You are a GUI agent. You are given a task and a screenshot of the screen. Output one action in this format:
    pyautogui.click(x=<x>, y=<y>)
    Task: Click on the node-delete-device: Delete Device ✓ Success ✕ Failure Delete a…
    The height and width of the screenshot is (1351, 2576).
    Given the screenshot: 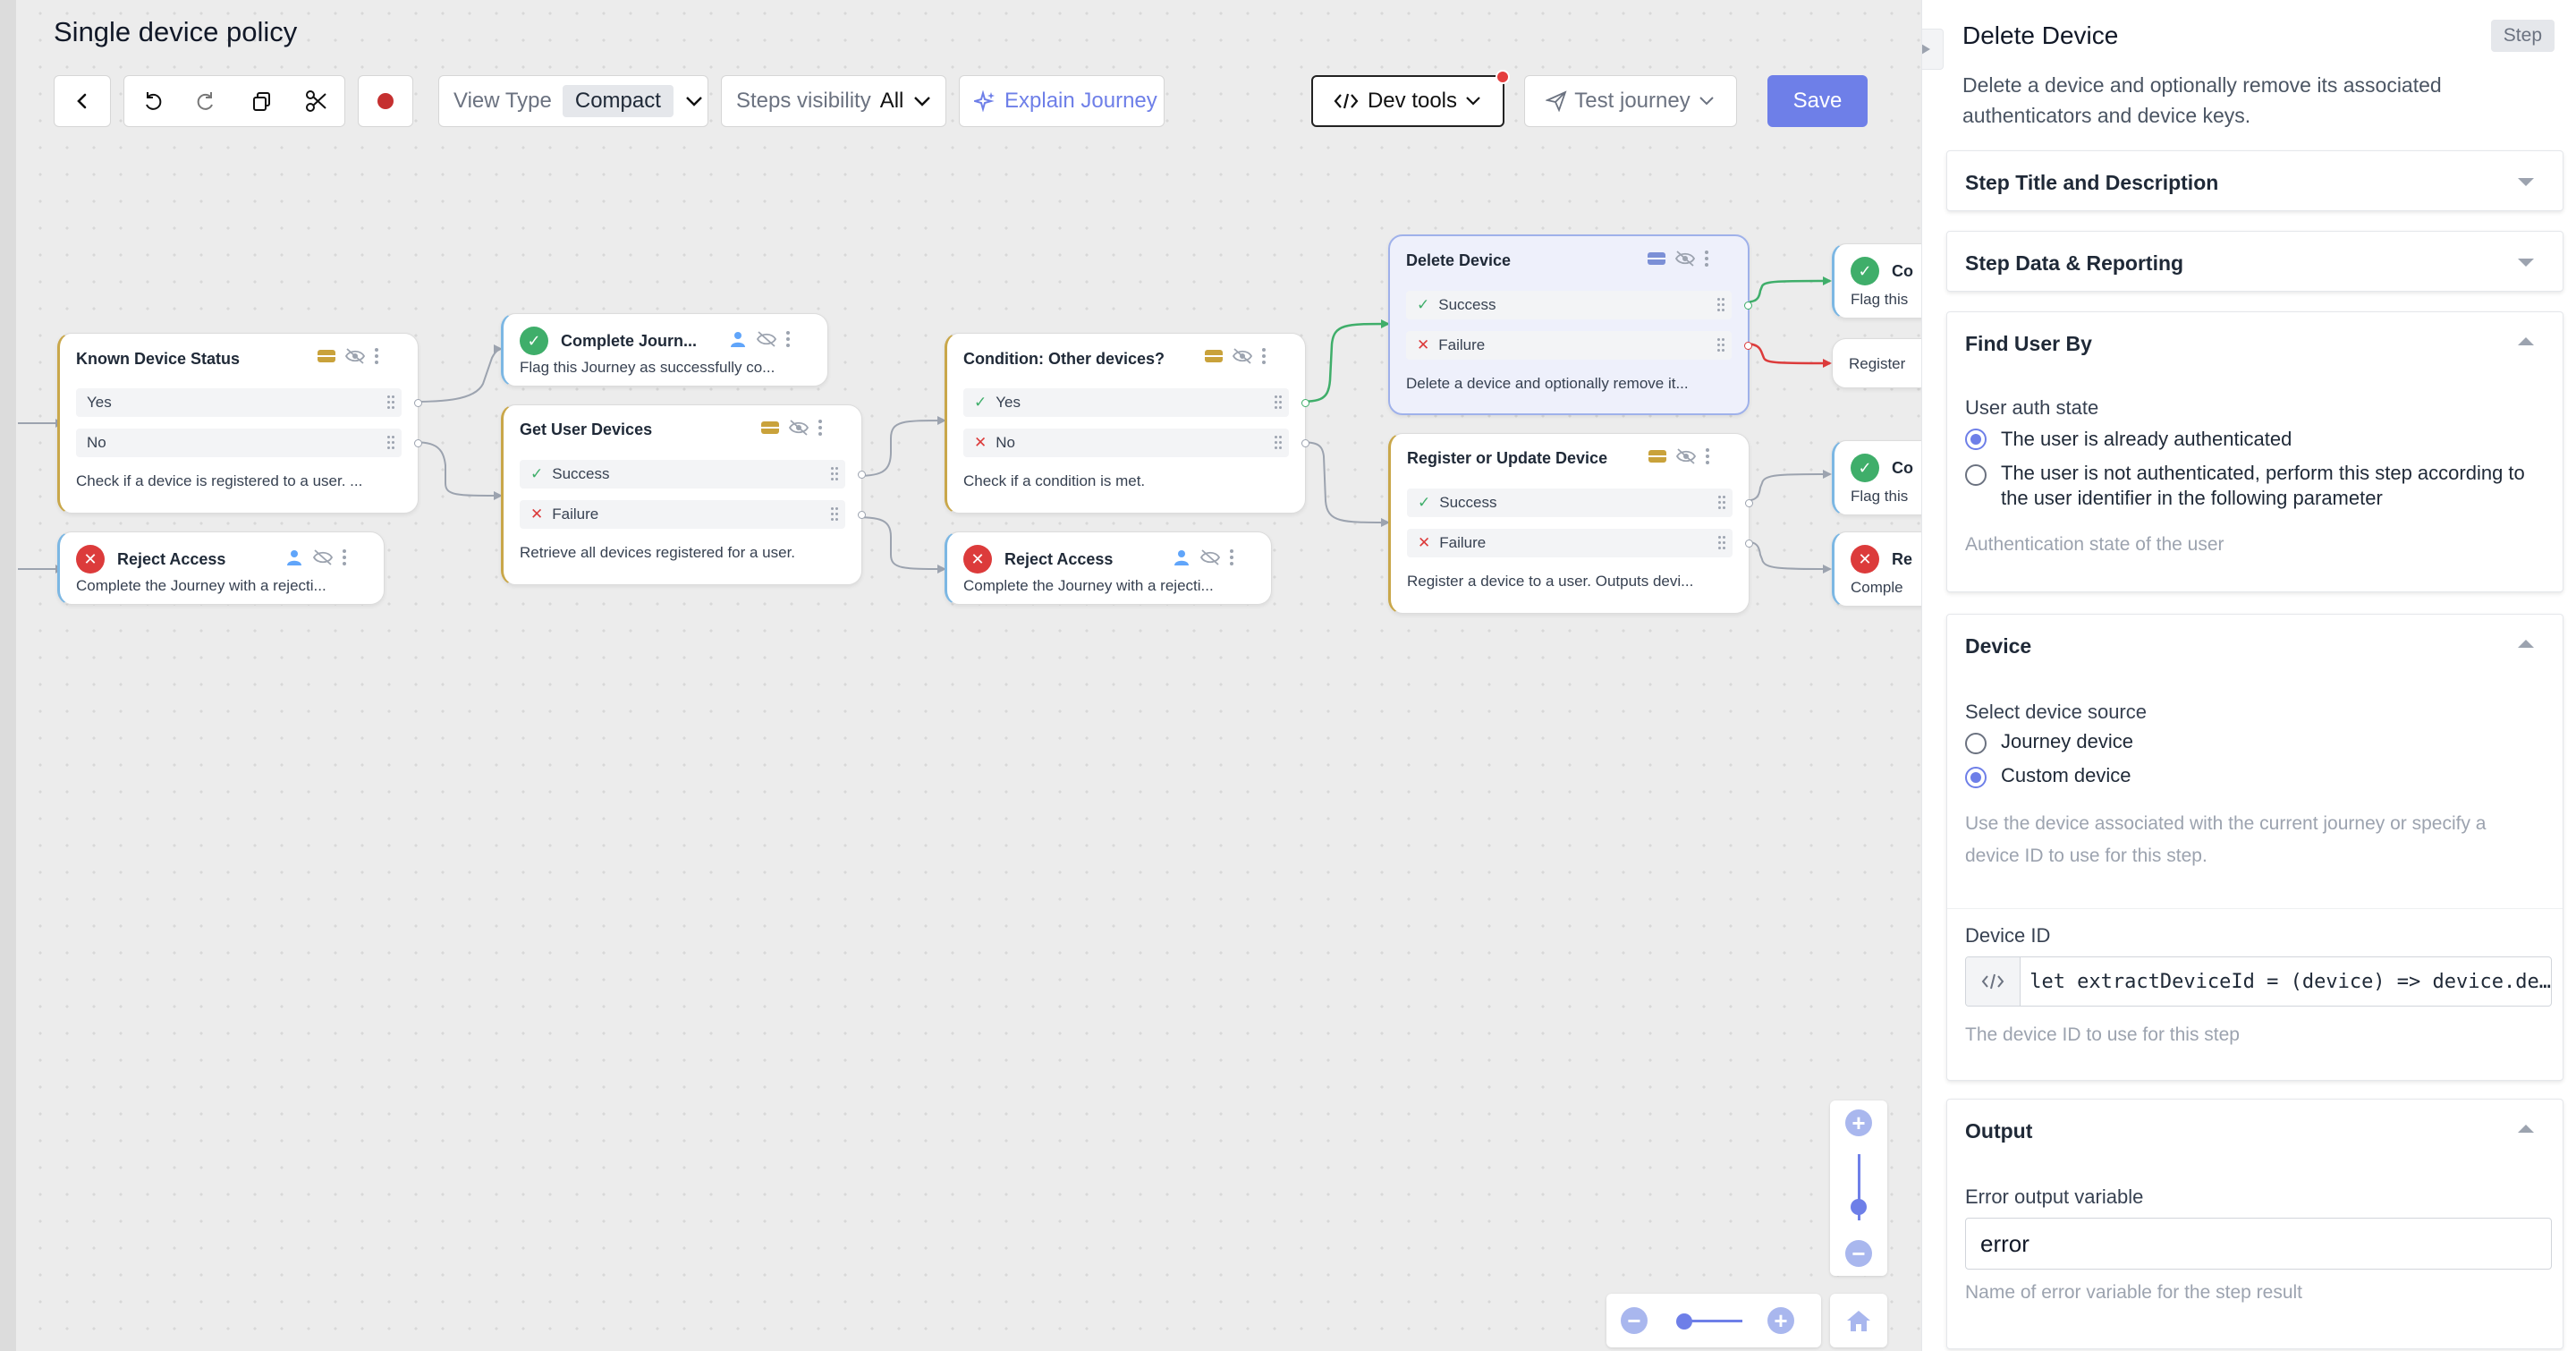 What is the action you would take?
    pyautogui.click(x=1570, y=325)
    